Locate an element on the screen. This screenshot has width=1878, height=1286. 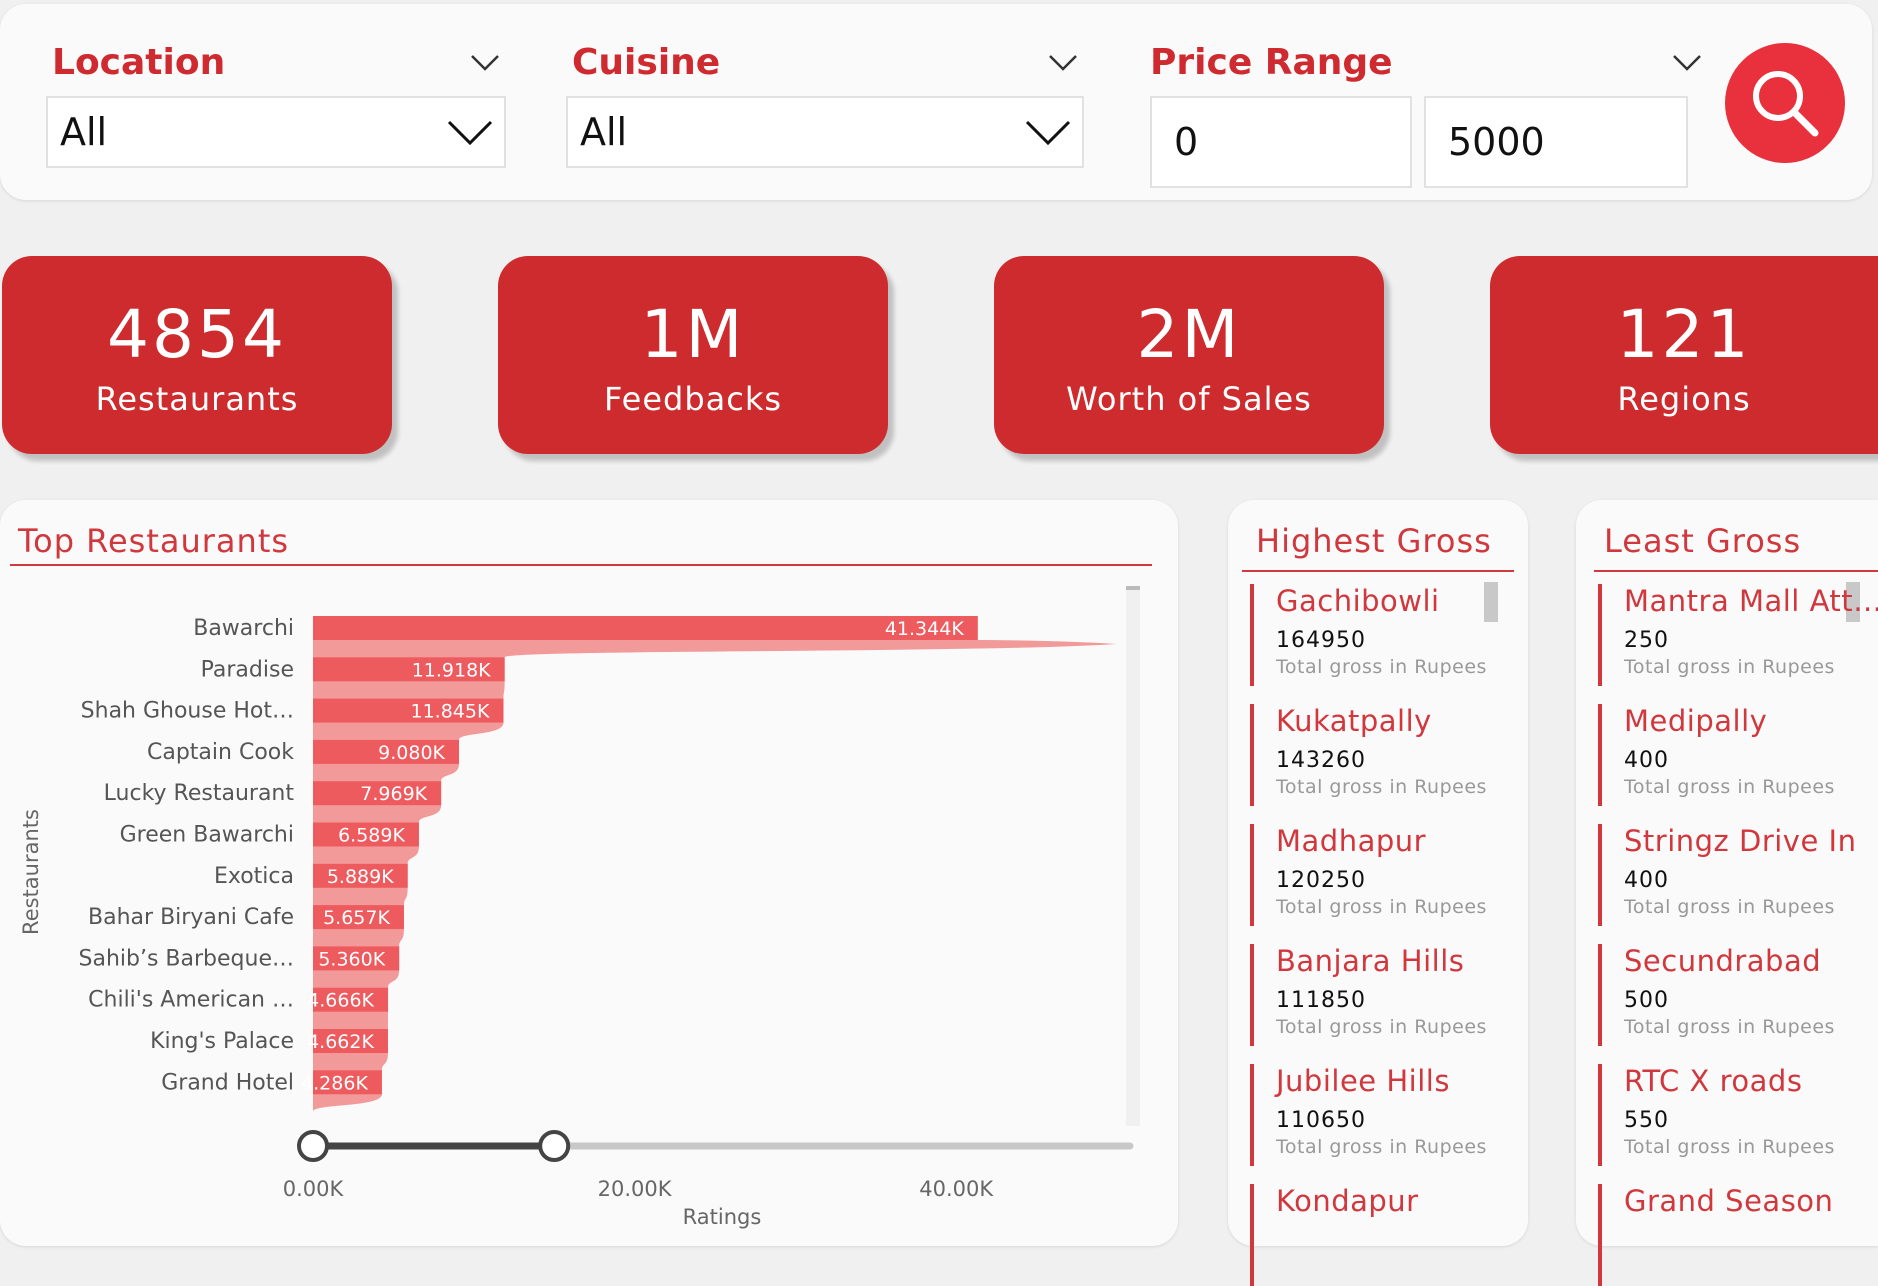
price-min-input: 0 is located at coordinates (1281, 142).